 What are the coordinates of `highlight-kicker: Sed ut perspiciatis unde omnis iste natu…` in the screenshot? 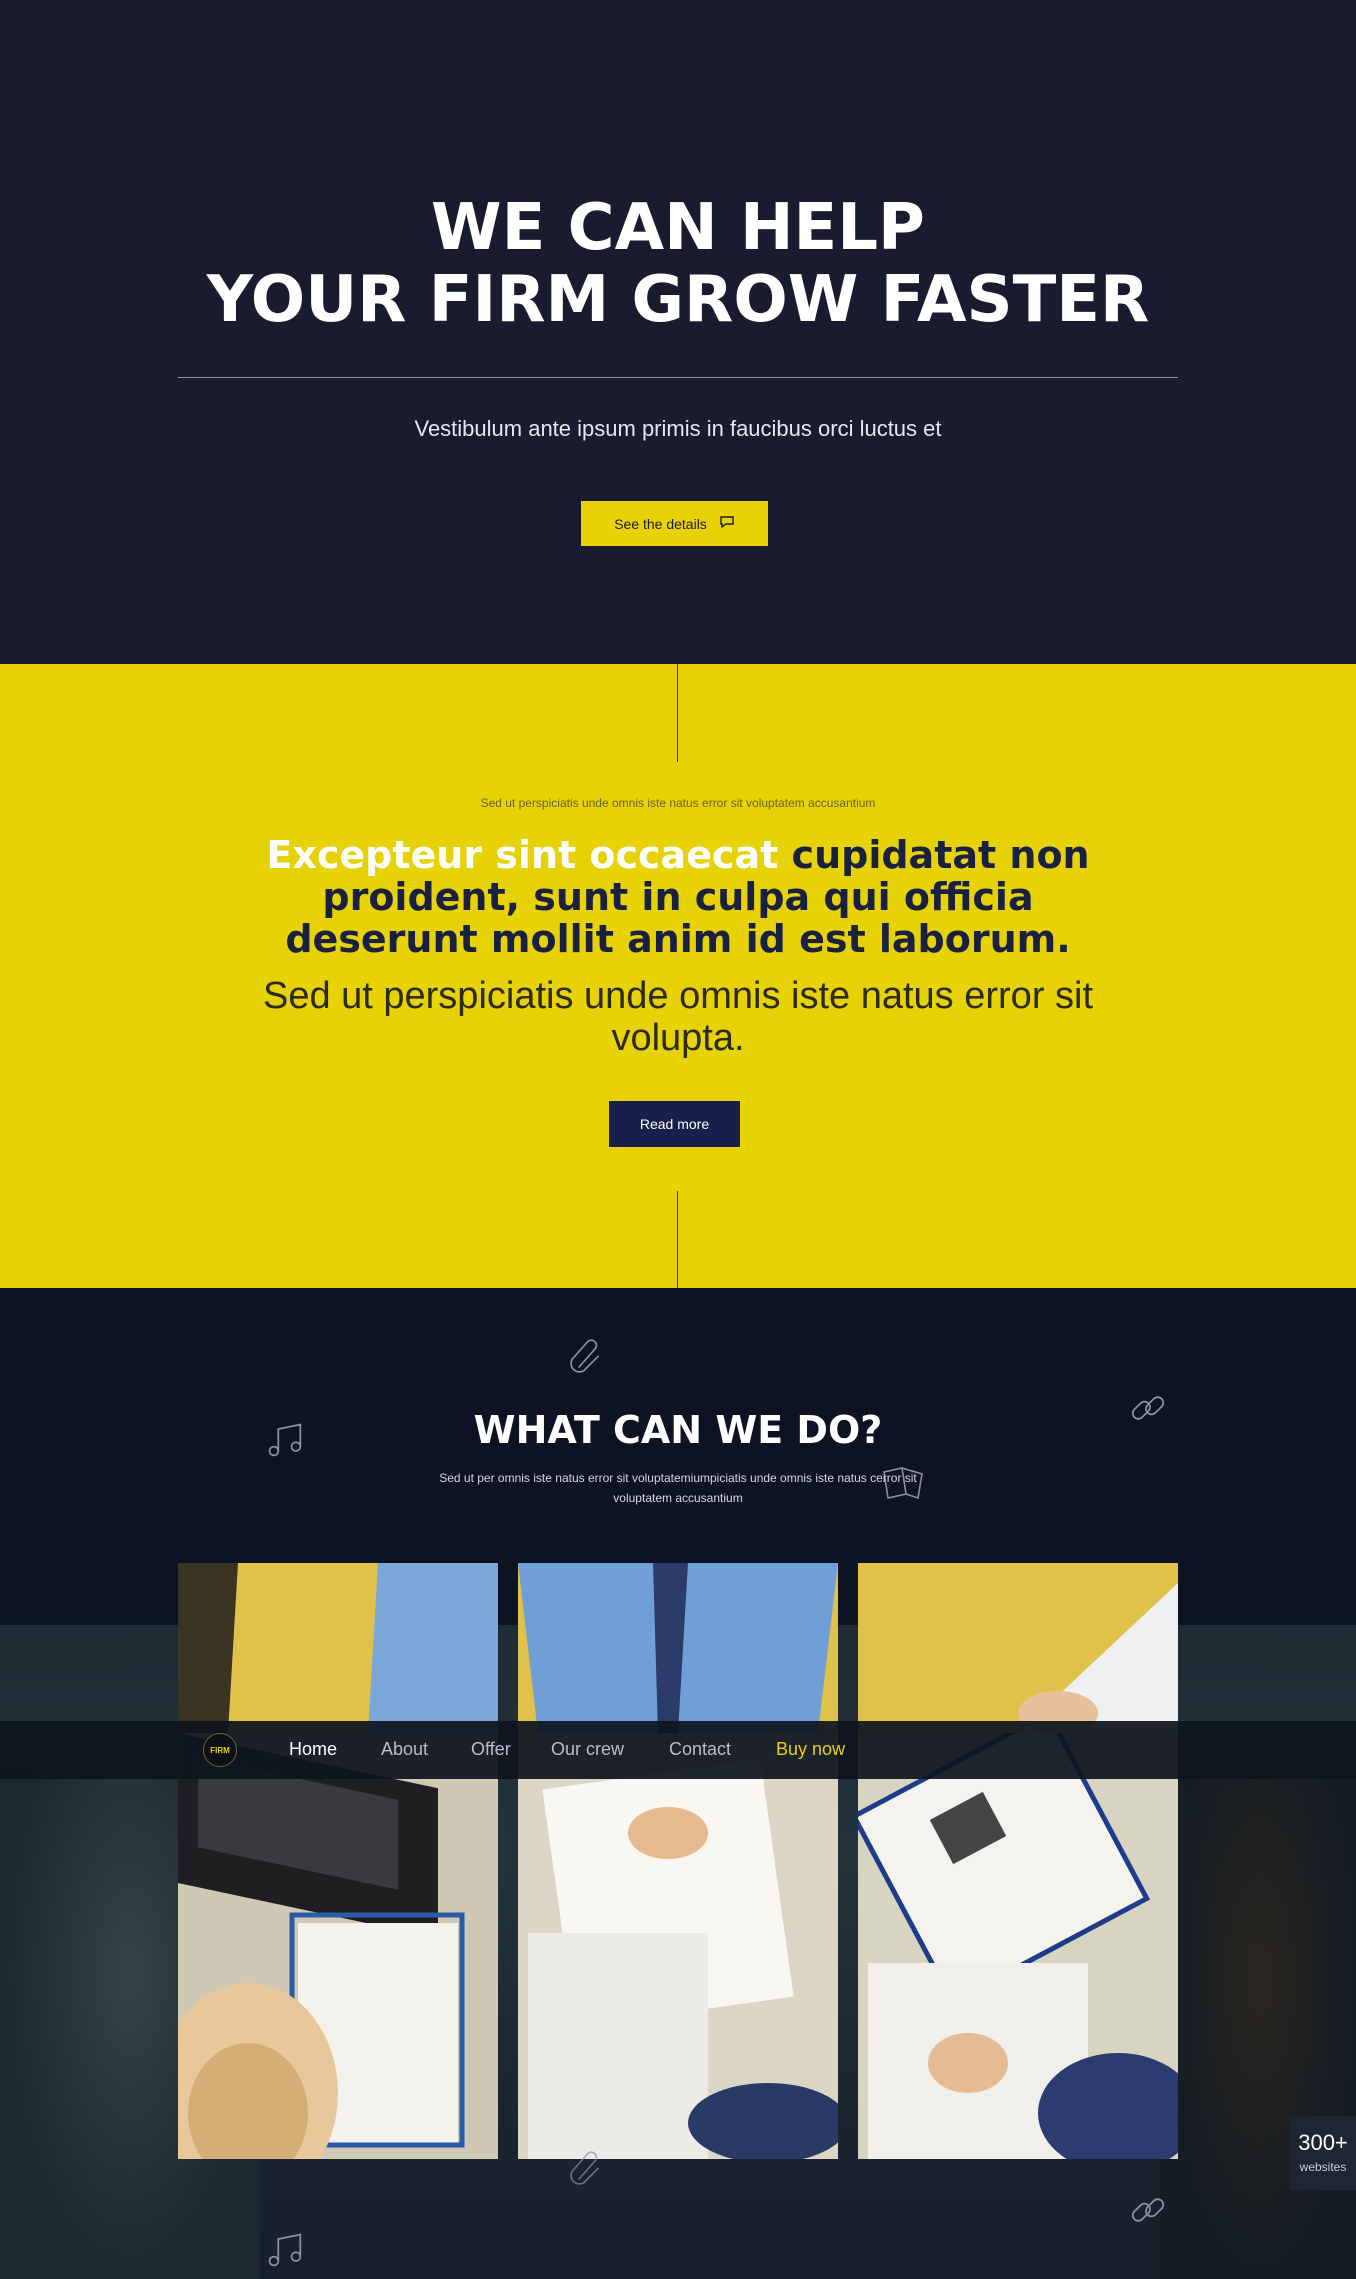 It's located at (678, 803).